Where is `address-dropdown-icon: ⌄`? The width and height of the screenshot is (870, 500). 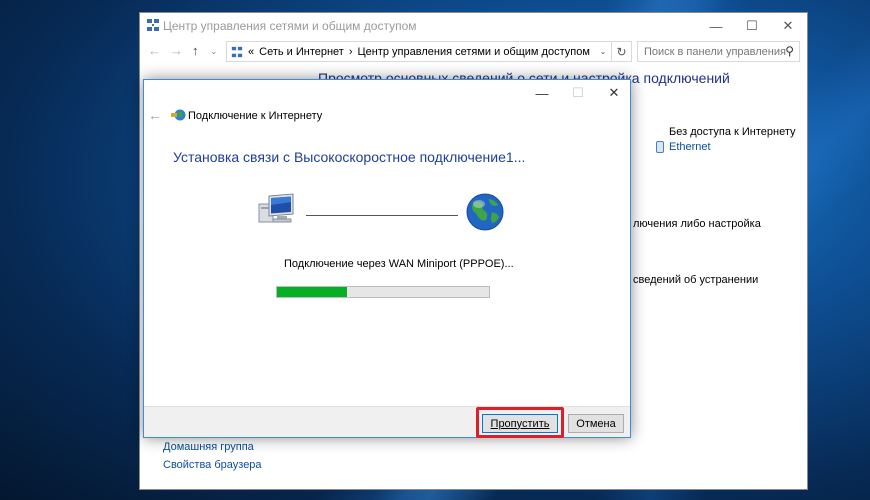 address-dropdown-icon: ⌄ is located at coordinates (603, 51).